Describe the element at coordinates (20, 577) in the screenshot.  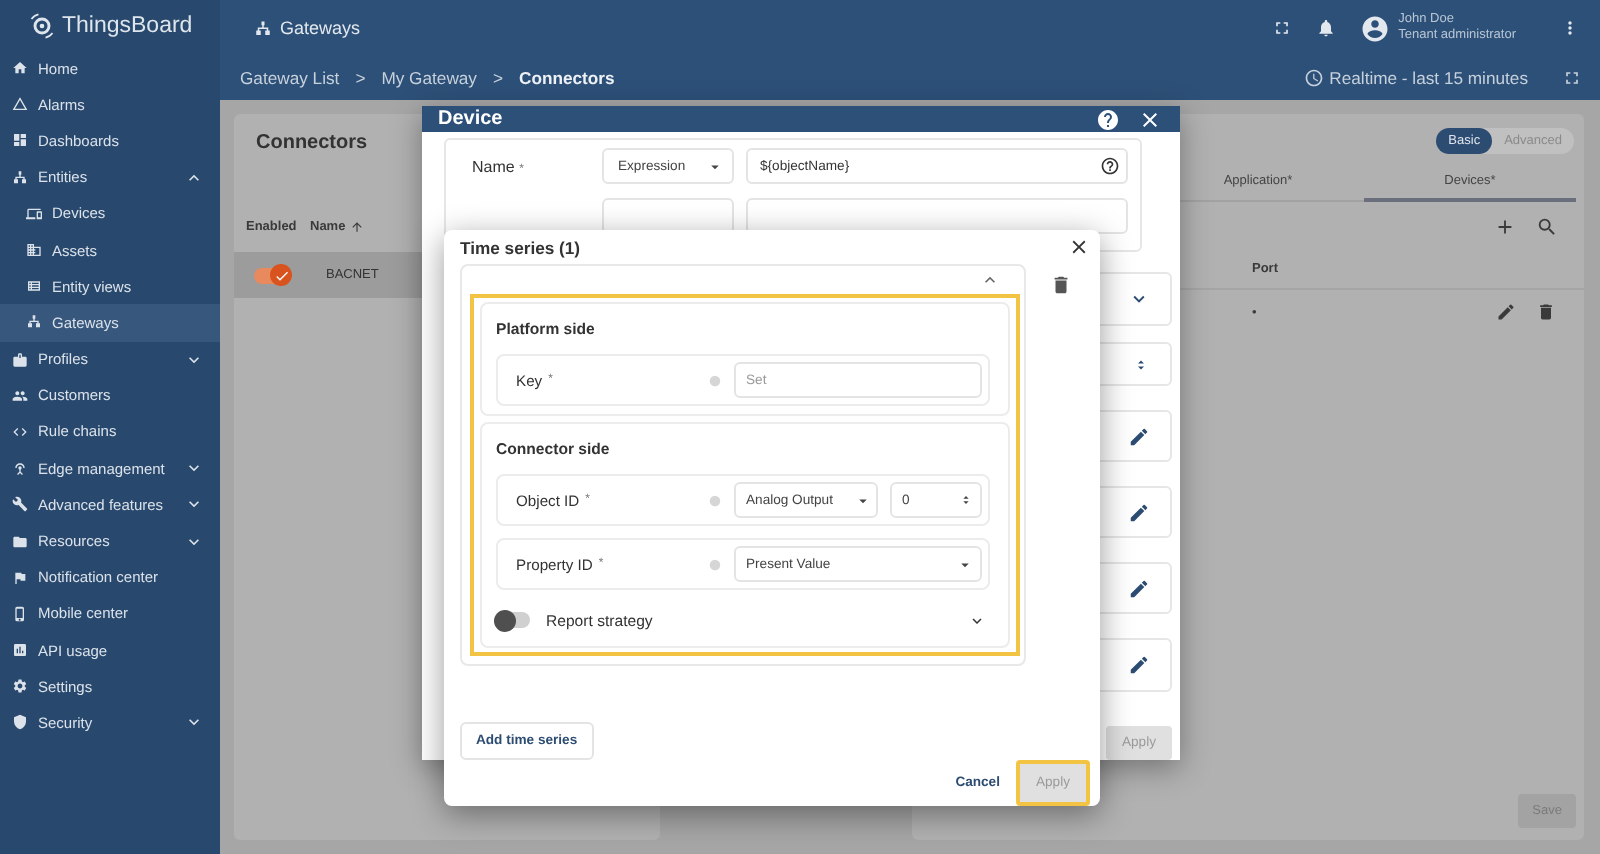
I see `flag-icon` at that location.